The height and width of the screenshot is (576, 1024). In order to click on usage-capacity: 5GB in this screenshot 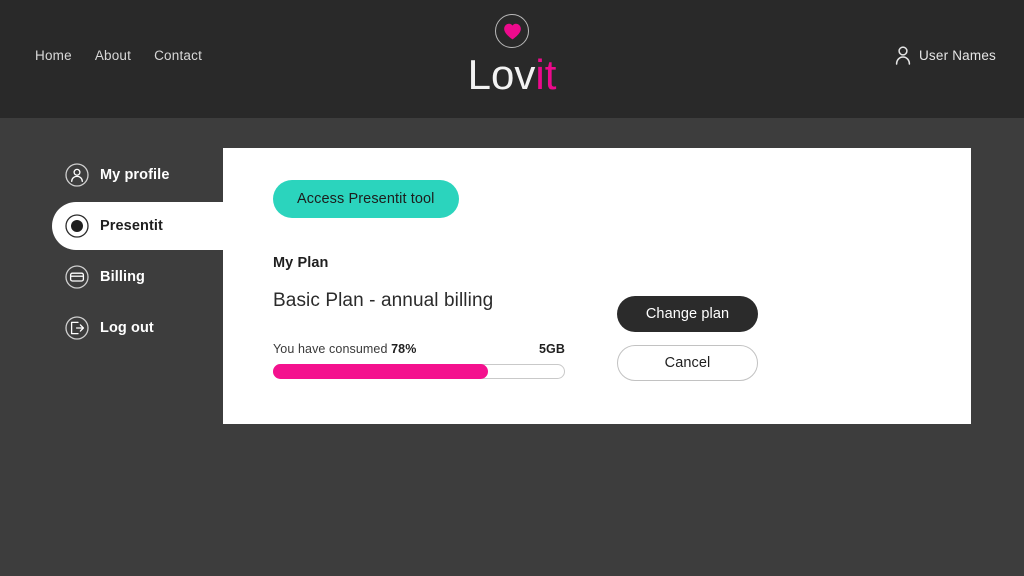, I will do `click(551, 349)`.